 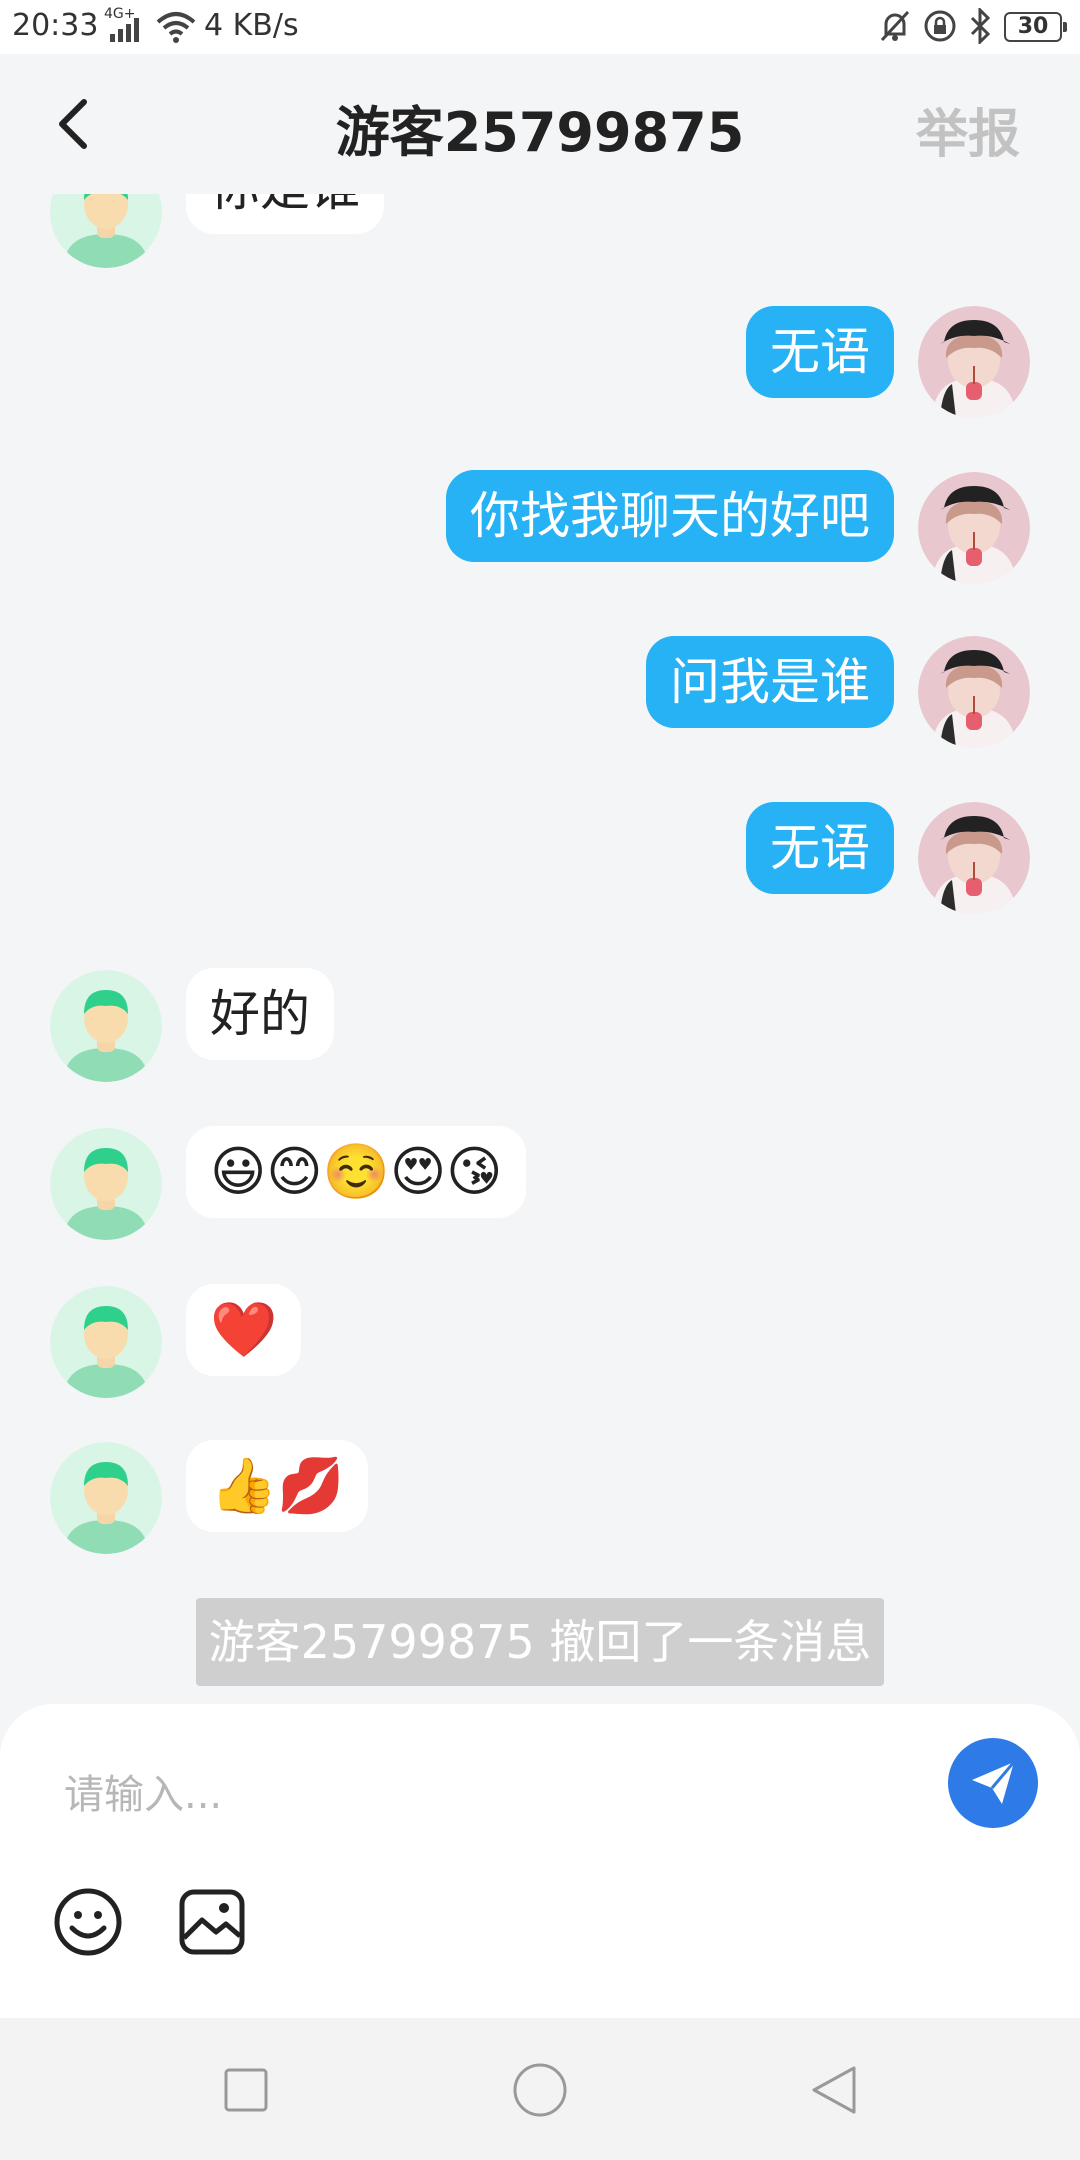 What do you see at coordinates (540, 27) in the screenshot?
I see `status-bar: 20:33 4G+ 4 KB/s 30` at bounding box center [540, 27].